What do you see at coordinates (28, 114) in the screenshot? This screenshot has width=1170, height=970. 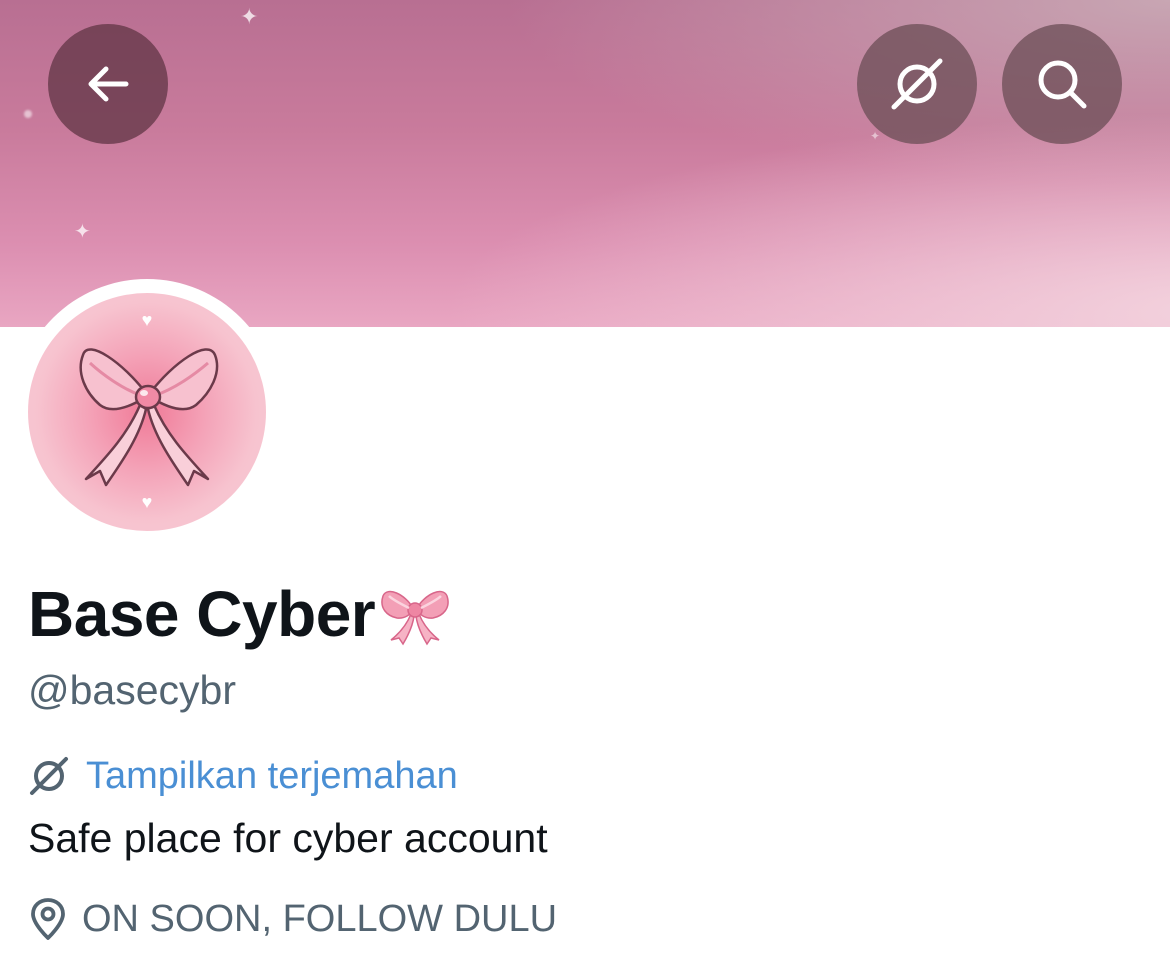 I see `glow-dot-decoration` at bounding box center [28, 114].